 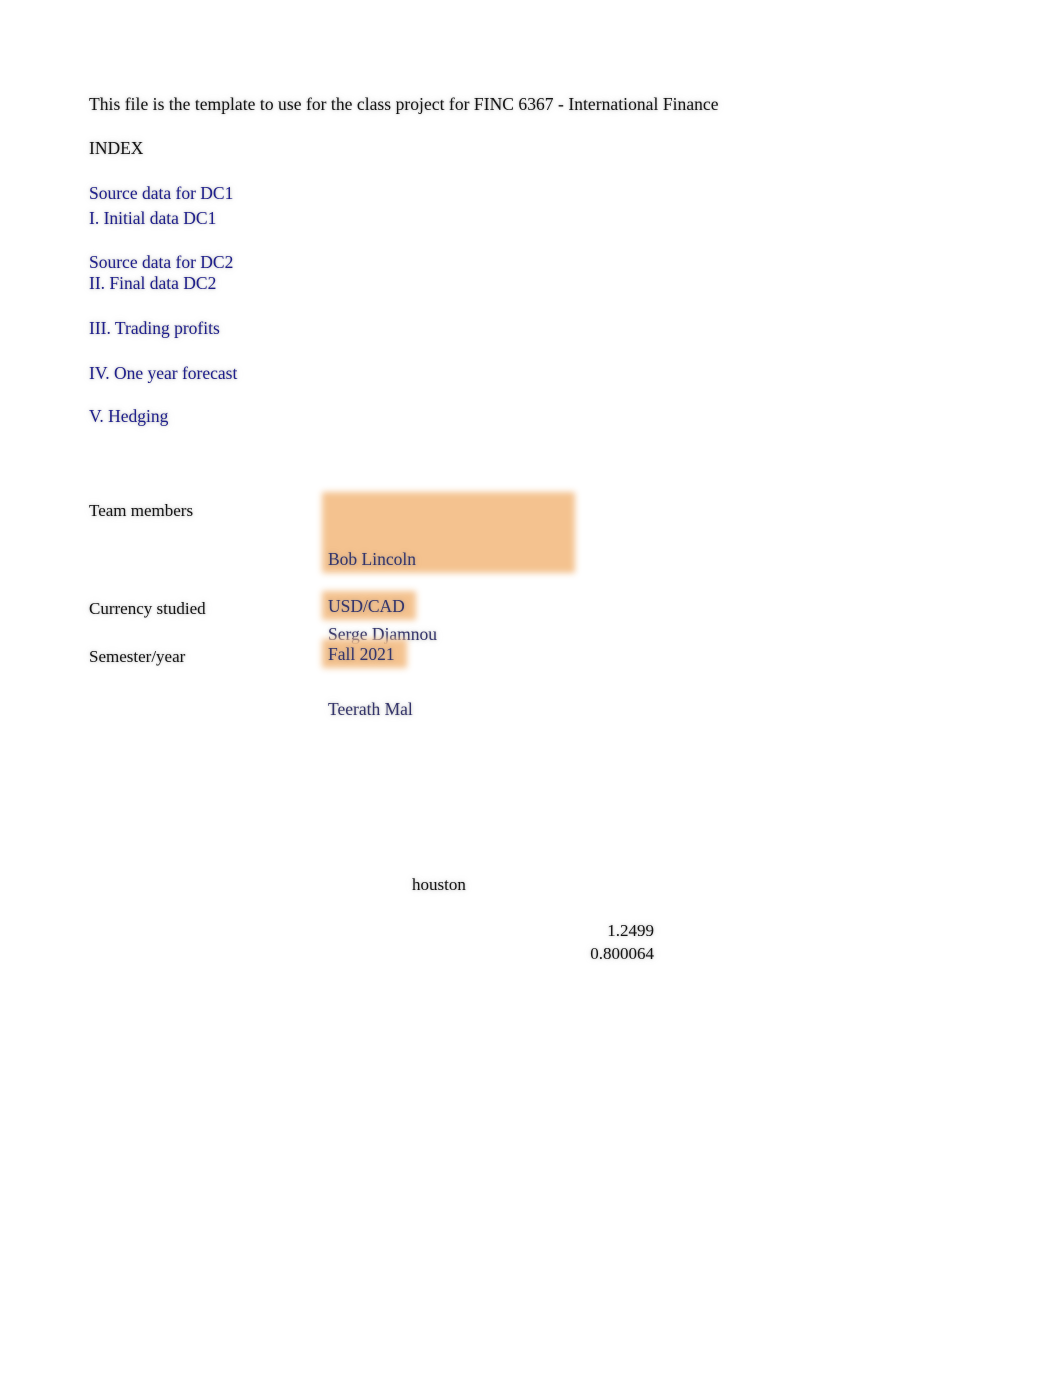 What do you see at coordinates (161, 262) in the screenshot?
I see `index-link-source-data-dc2: Source data for DC2` at bounding box center [161, 262].